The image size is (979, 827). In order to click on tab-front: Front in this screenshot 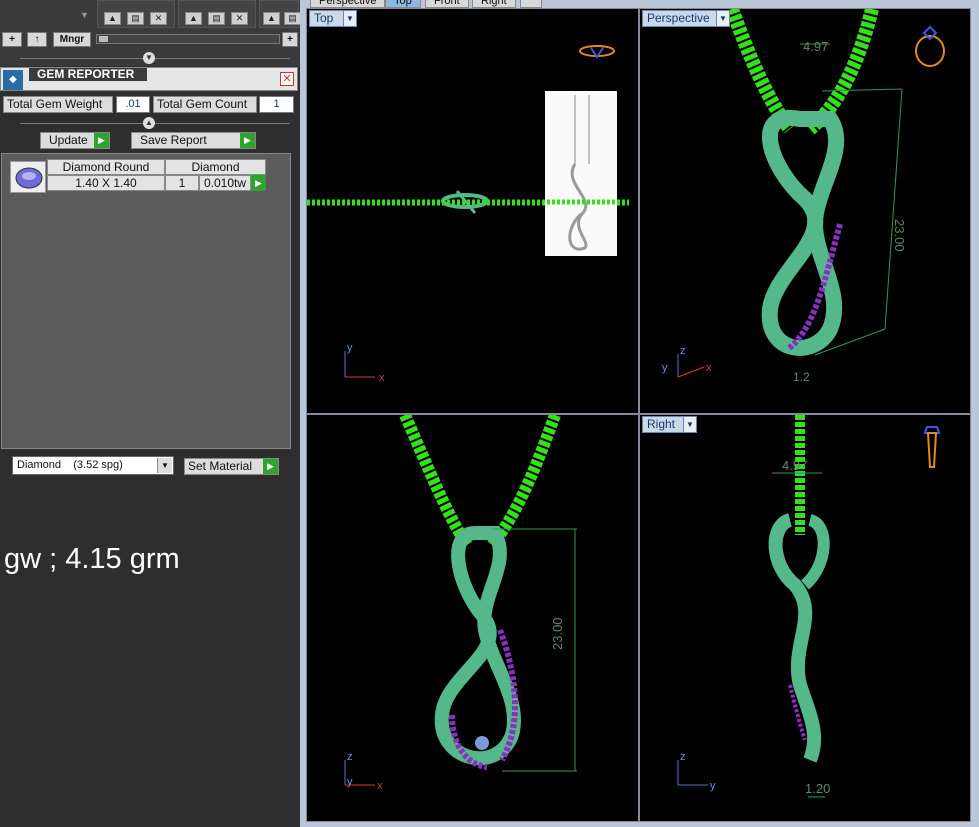, I will do `click(447, 4)`.